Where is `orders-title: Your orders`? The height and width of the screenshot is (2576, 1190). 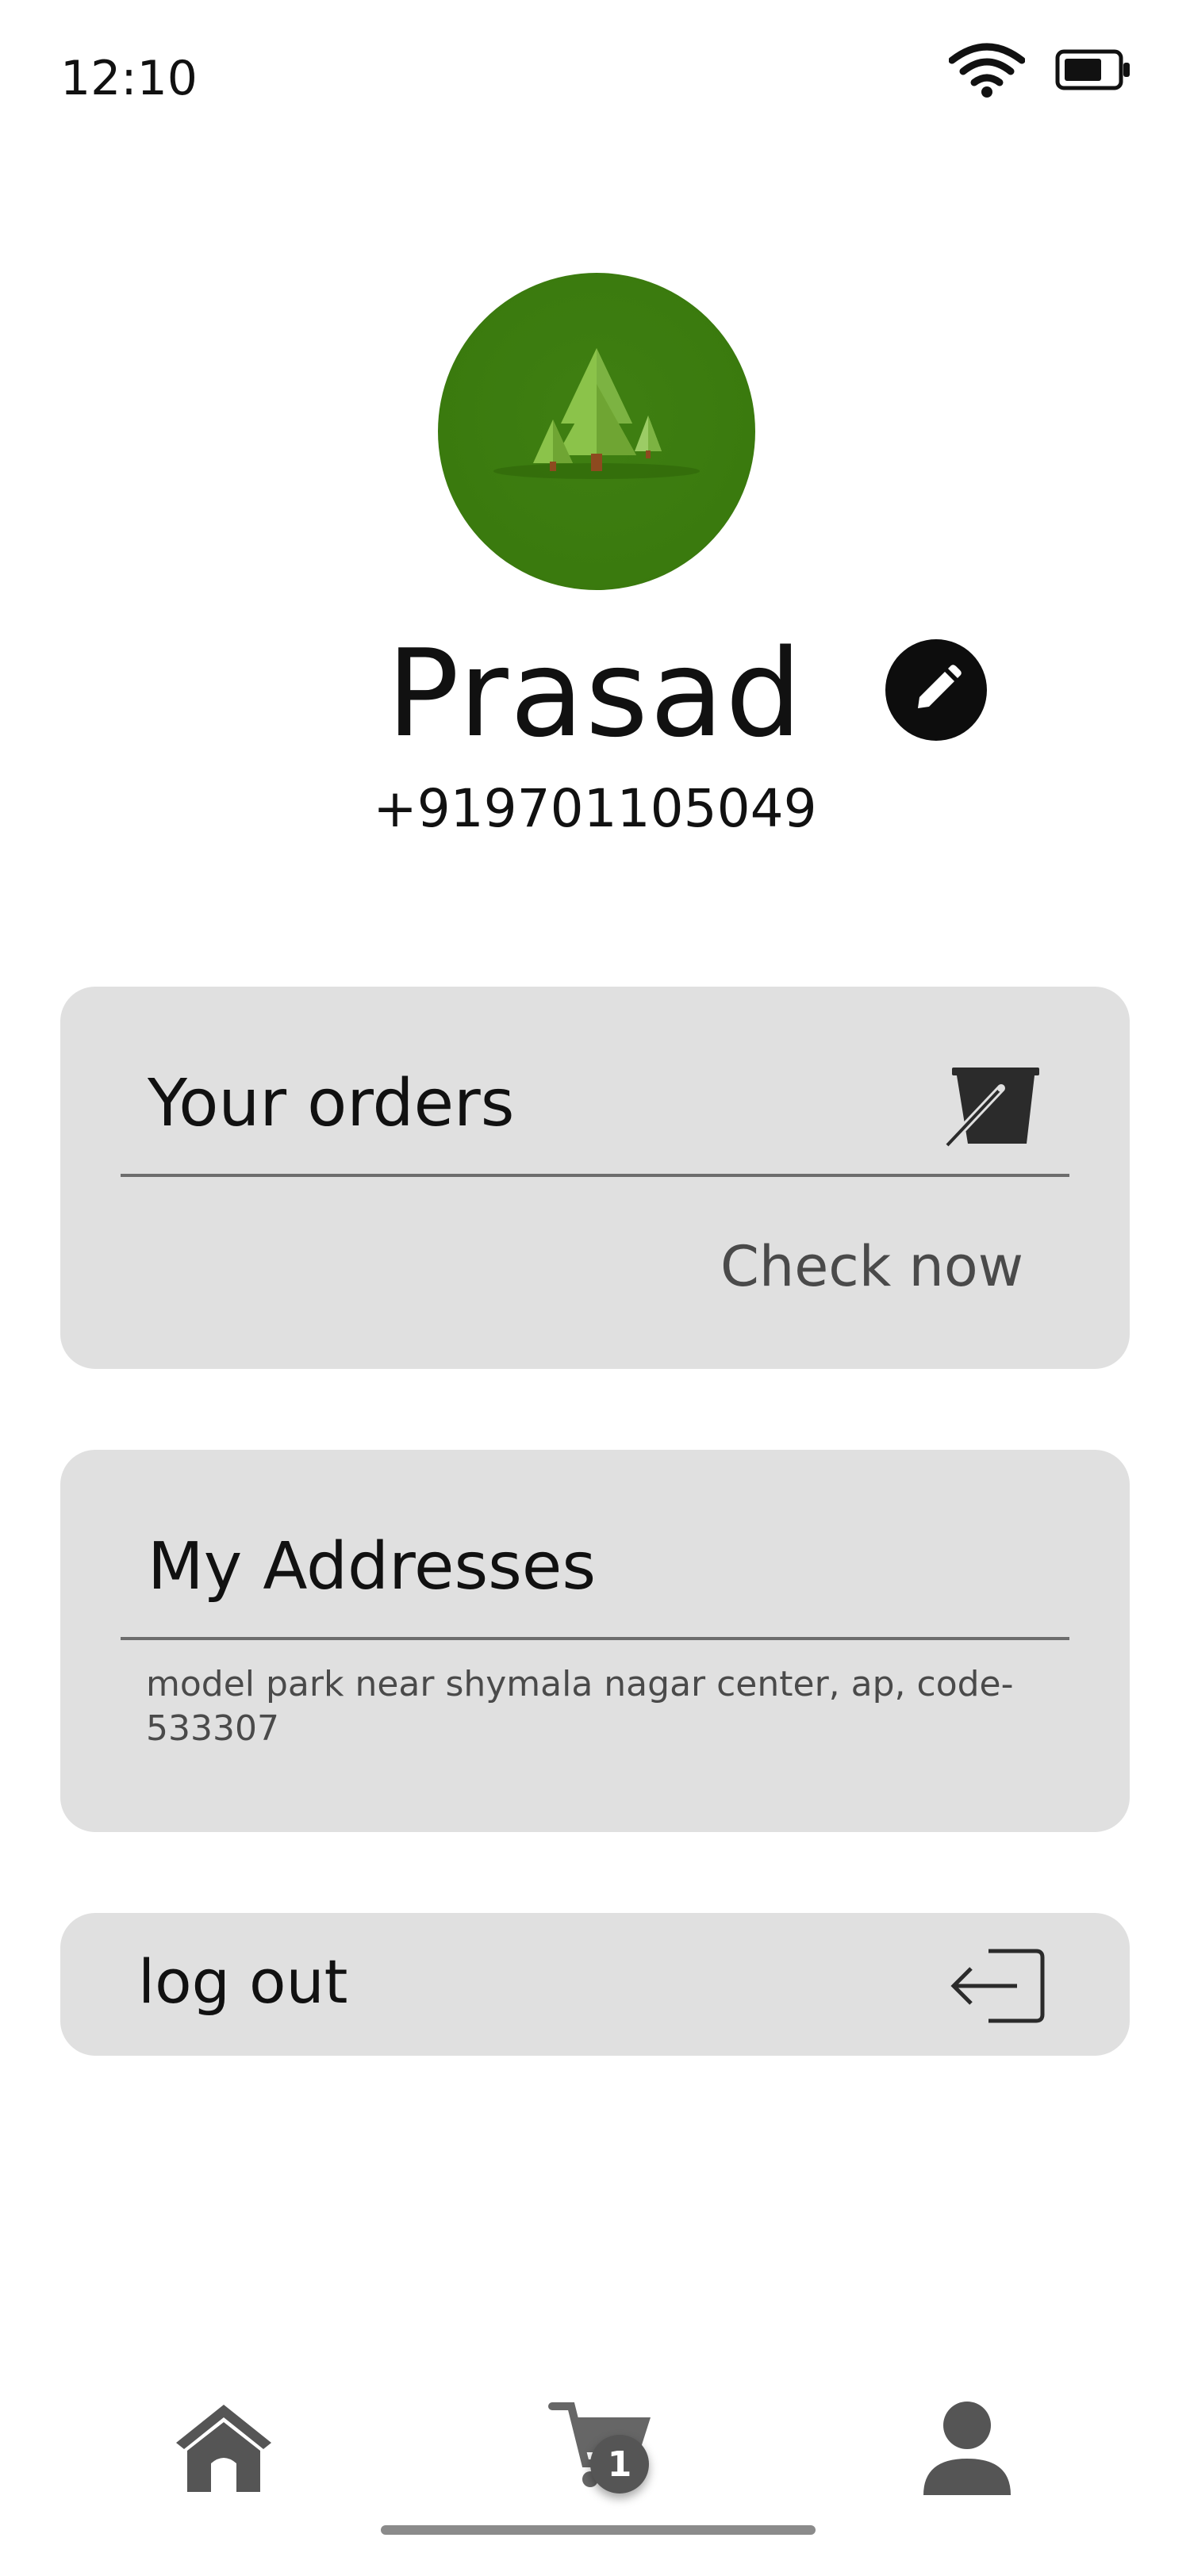 orders-title: Your orders is located at coordinates (331, 1103).